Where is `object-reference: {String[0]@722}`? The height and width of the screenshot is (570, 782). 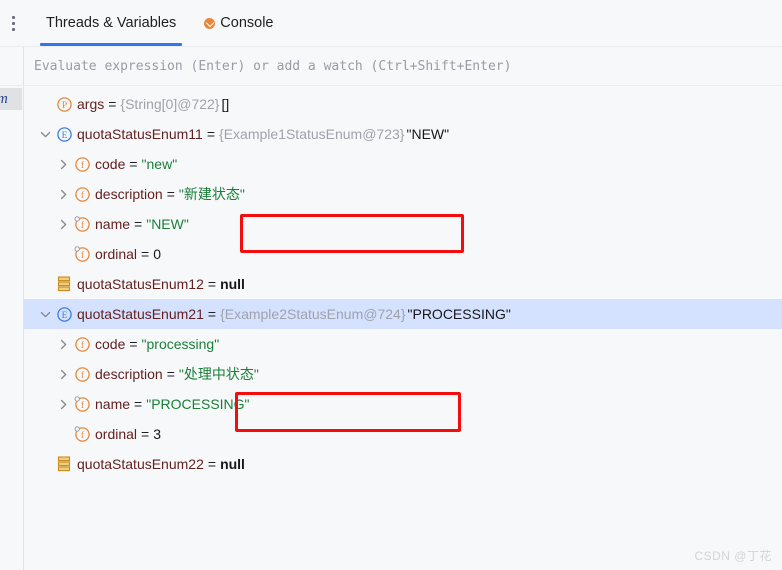
object-reference: {String[0]@722} is located at coordinates (170, 104).